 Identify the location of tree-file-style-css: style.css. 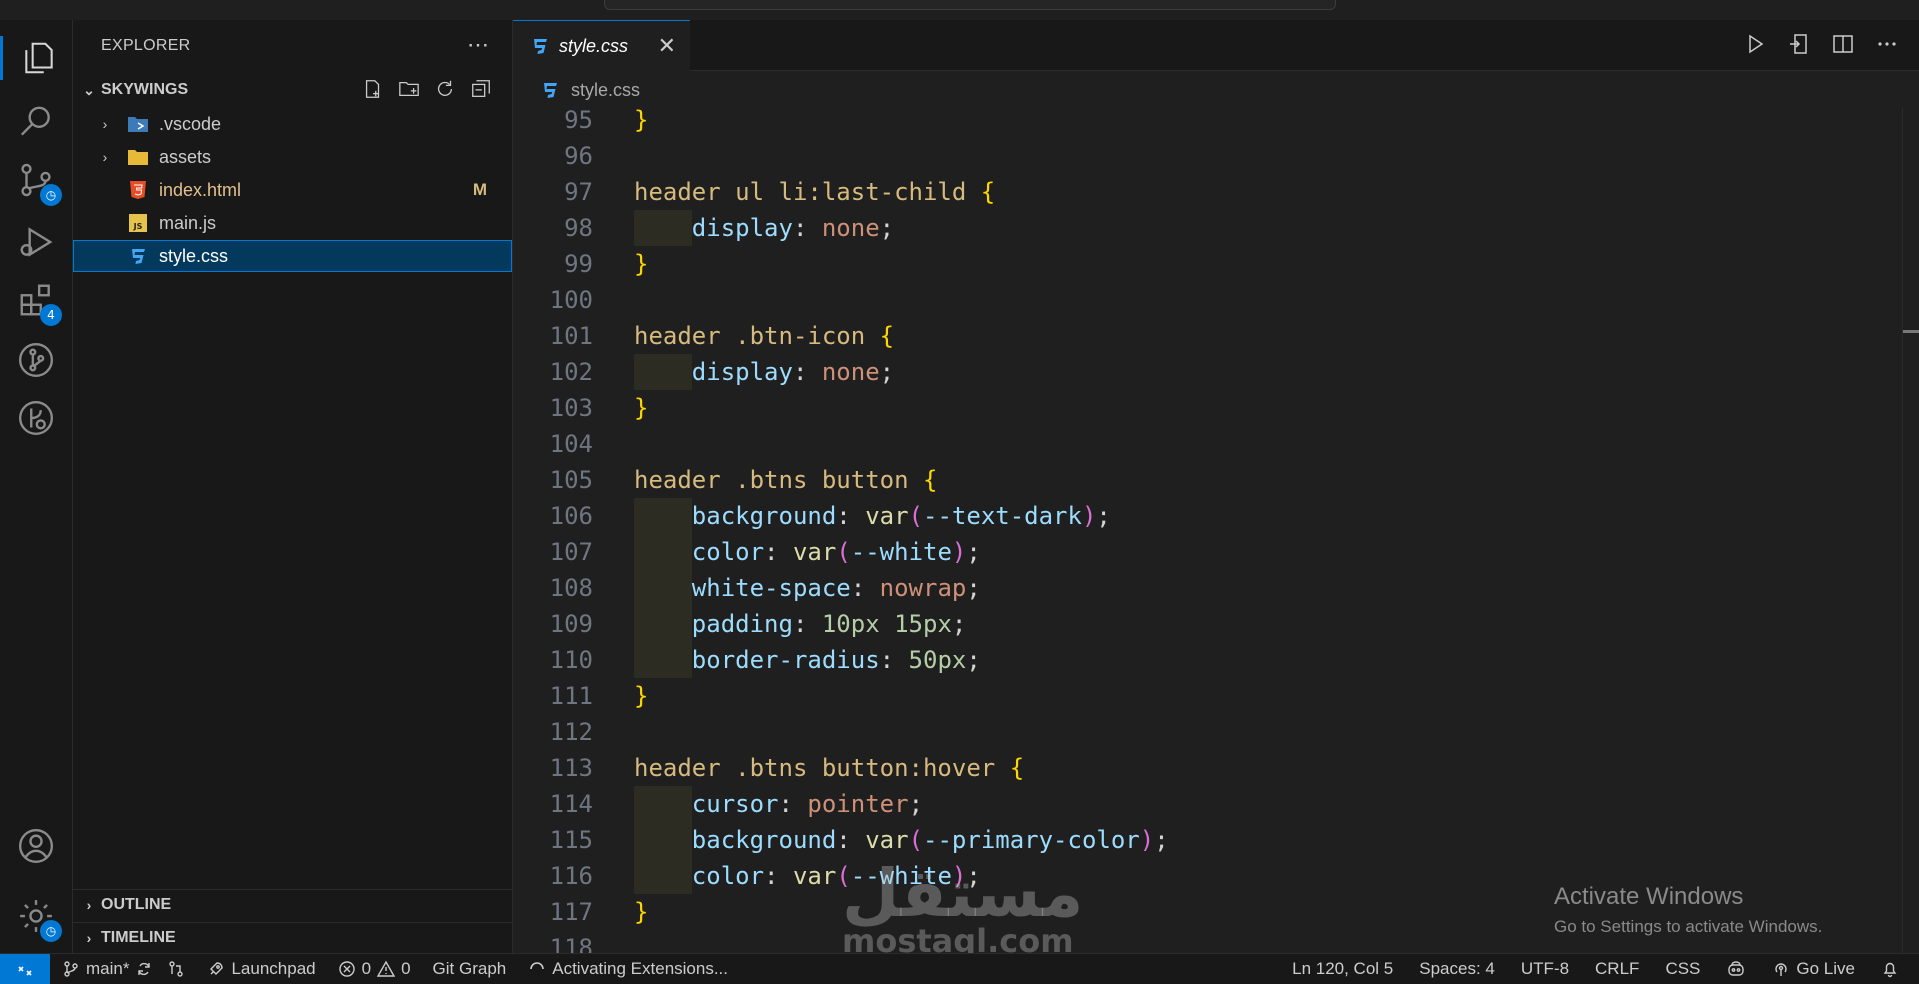
(292, 256).